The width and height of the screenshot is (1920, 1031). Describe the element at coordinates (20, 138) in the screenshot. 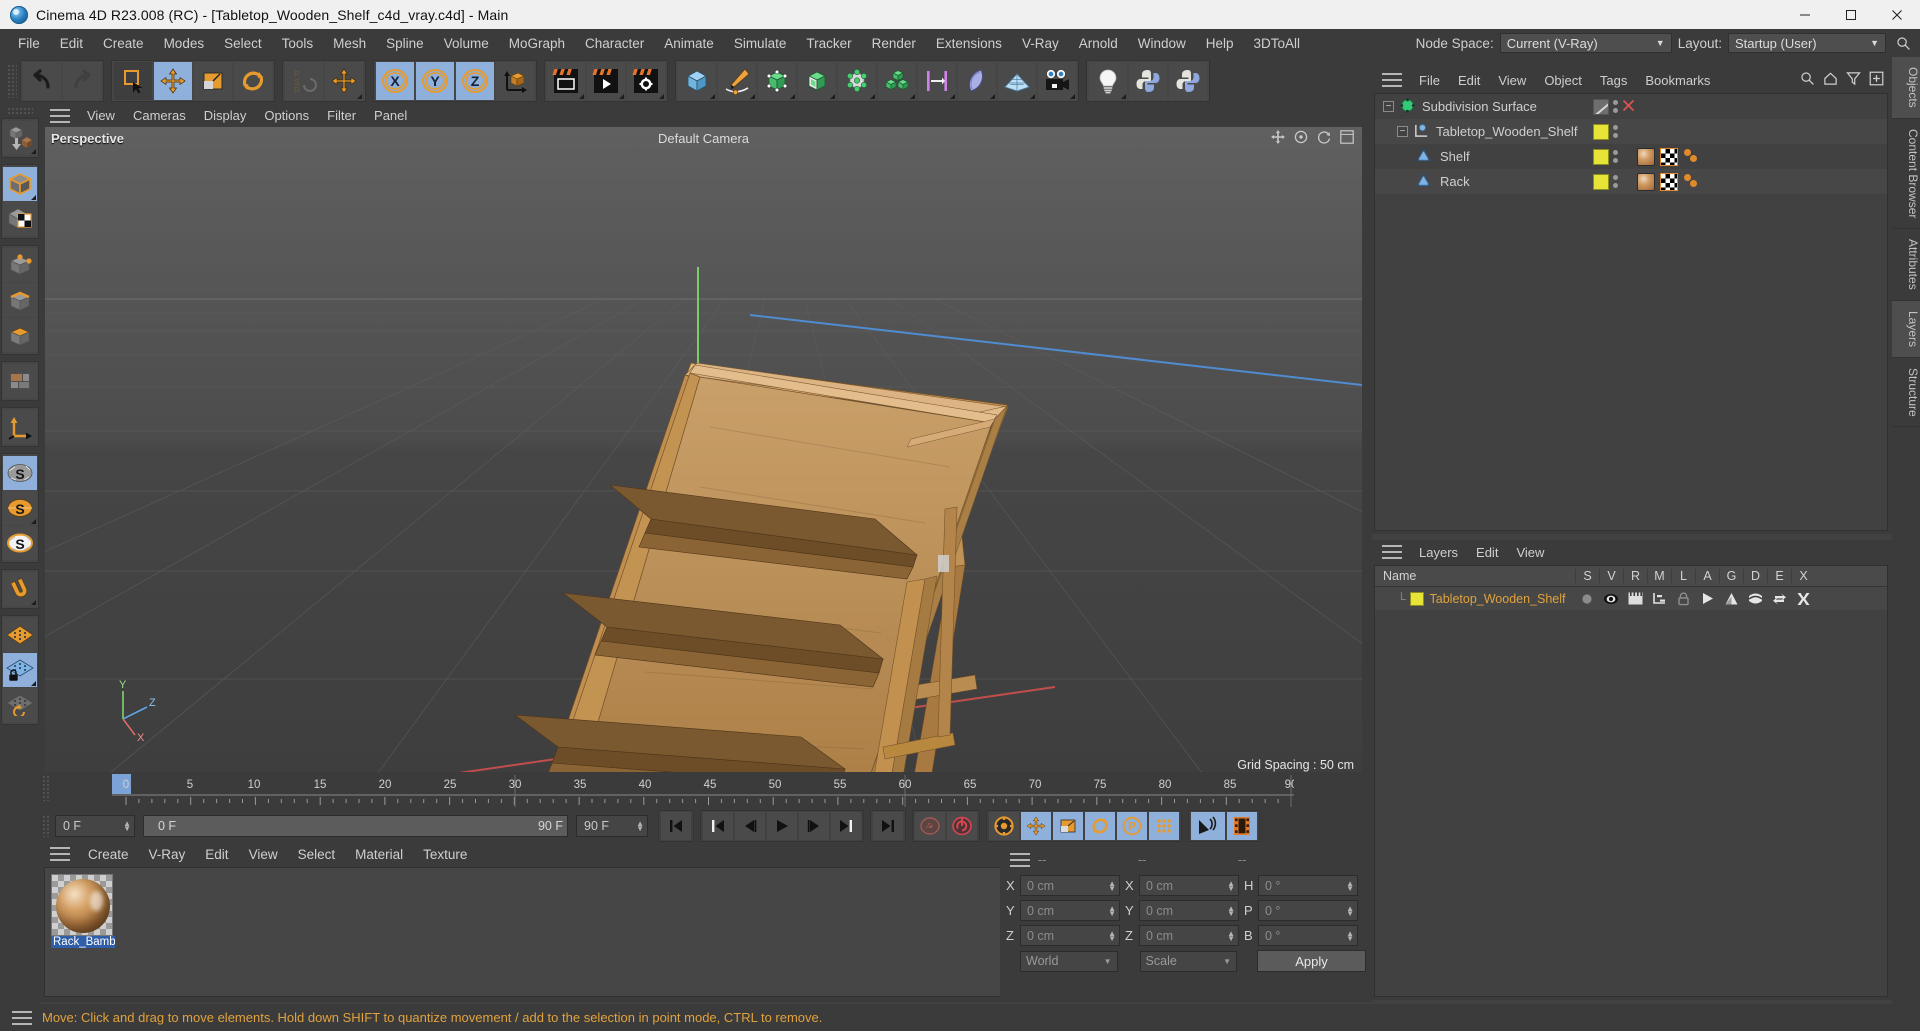

I see `make-editable-button` at that location.